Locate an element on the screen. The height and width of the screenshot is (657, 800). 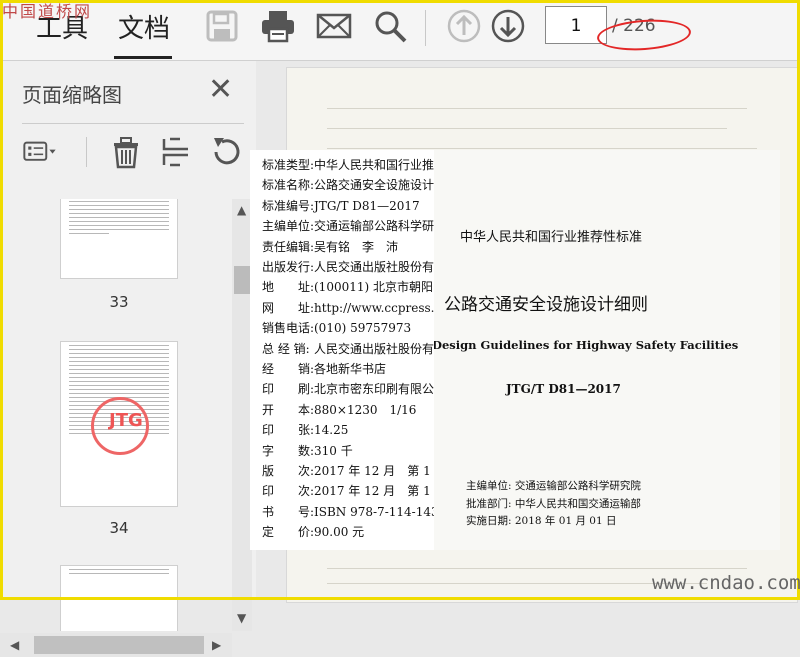
cover-standard-code: JTG/T D81—2017 is located at coordinates (563, 389).